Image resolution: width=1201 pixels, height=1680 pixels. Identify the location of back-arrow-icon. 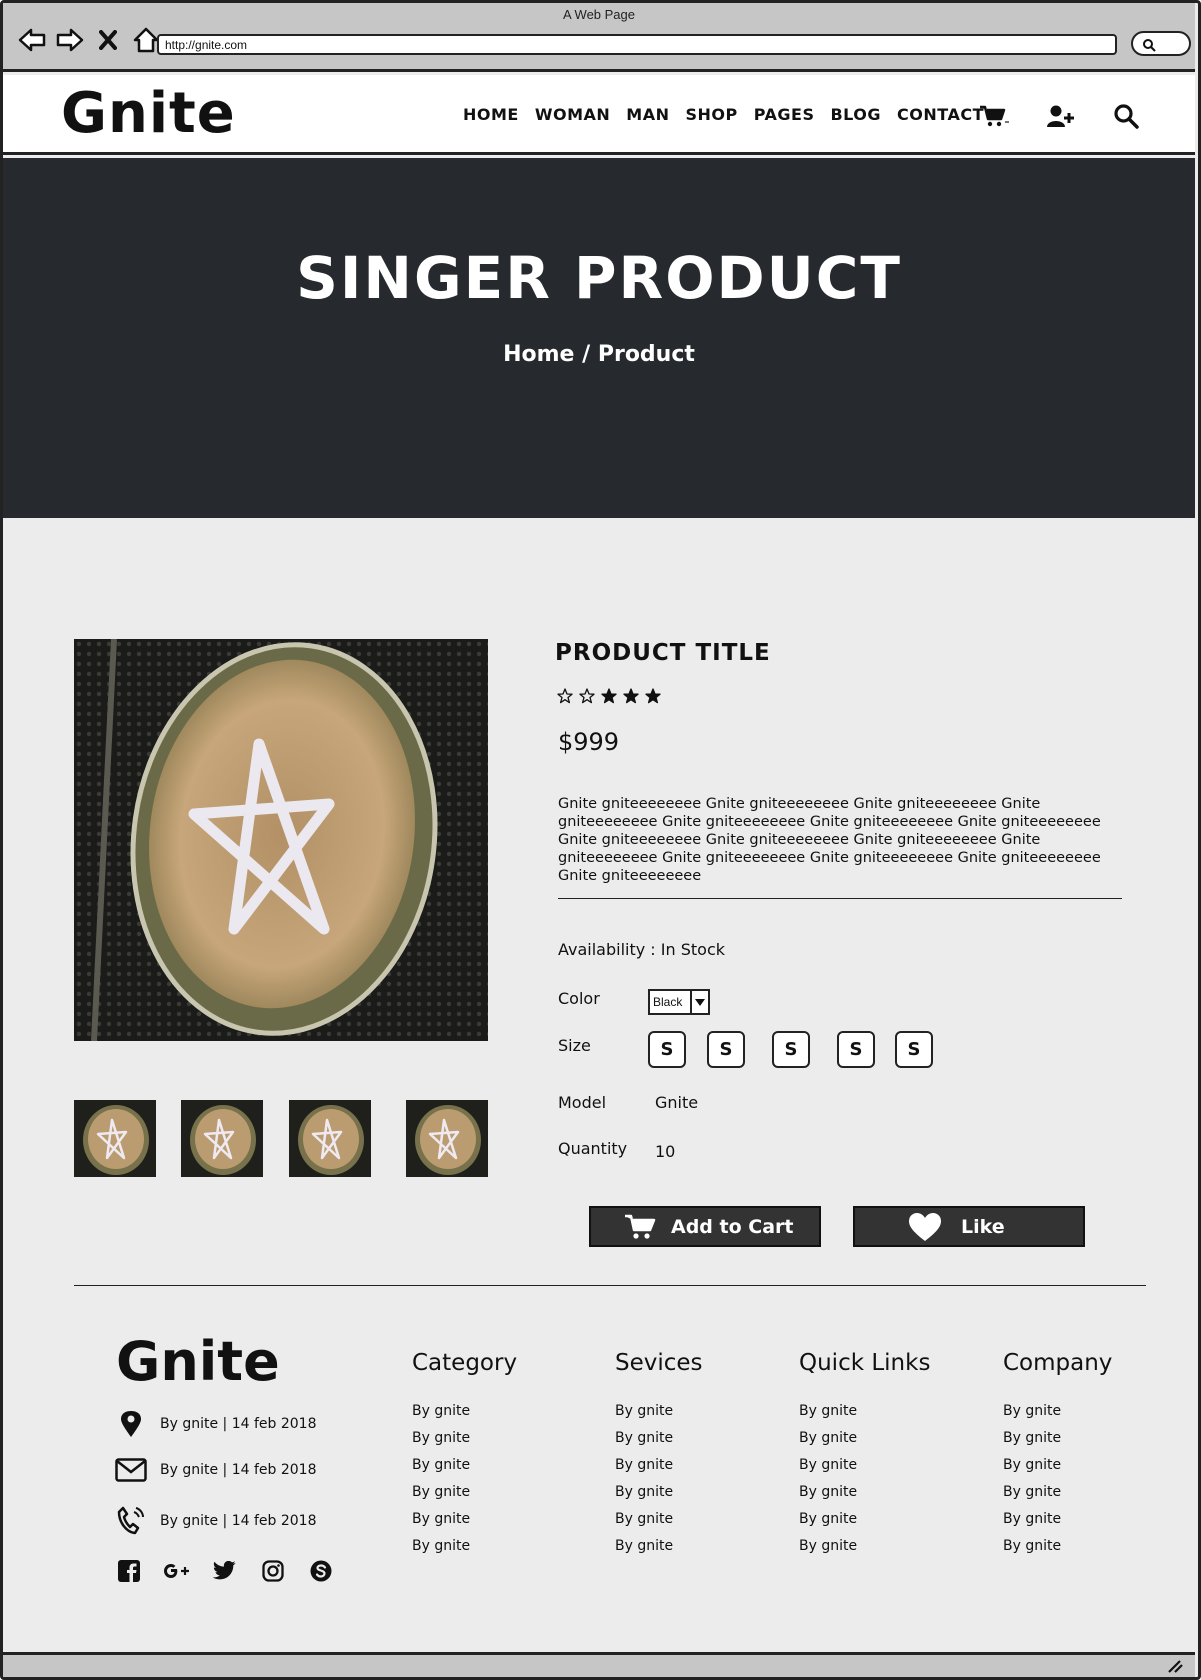
(32, 40).